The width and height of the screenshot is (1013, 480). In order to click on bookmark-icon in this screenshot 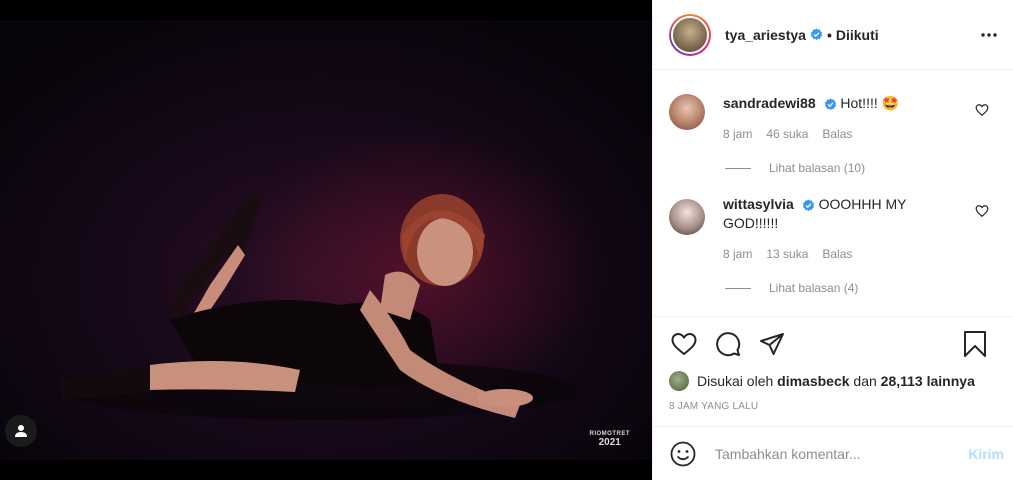, I will do `click(975, 344)`.